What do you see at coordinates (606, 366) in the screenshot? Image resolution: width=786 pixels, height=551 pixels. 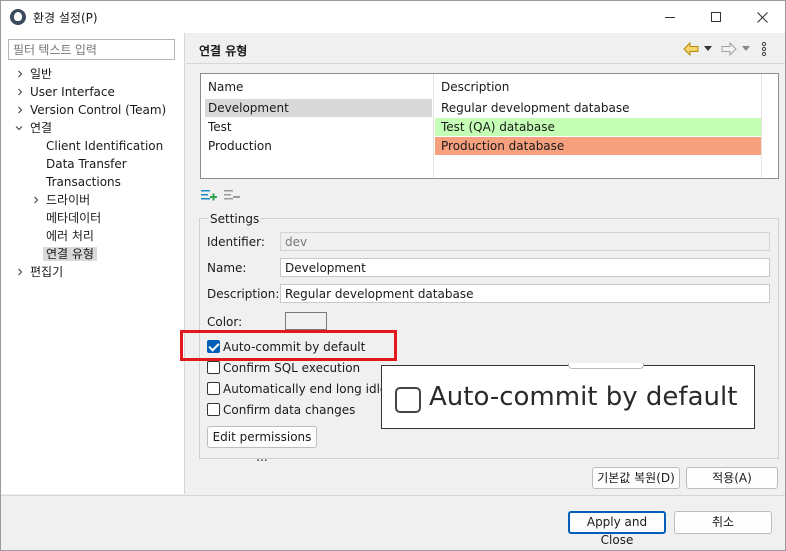 I see `callout-edge` at bounding box center [606, 366].